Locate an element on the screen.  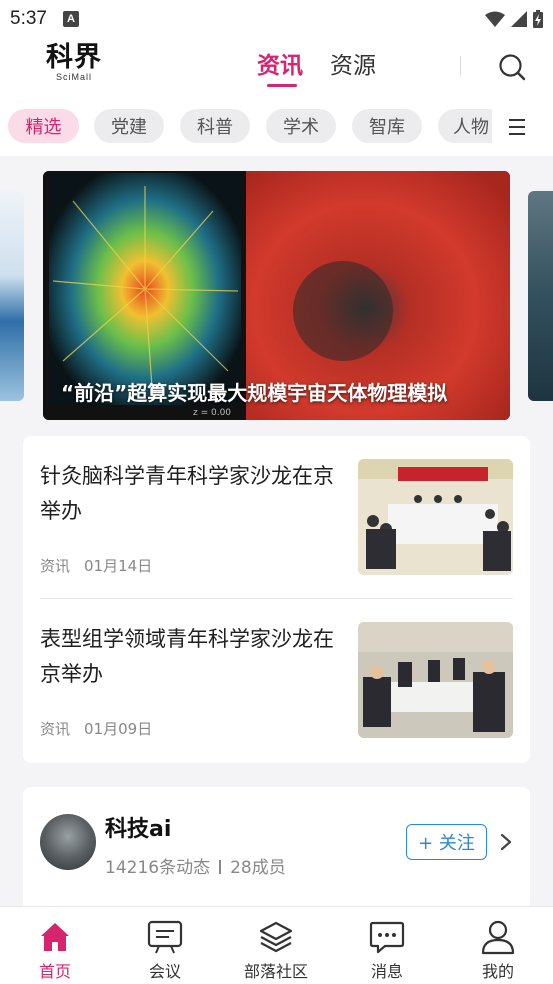
community-stats: 14216条动态 28成员 is located at coordinates (195, 865).